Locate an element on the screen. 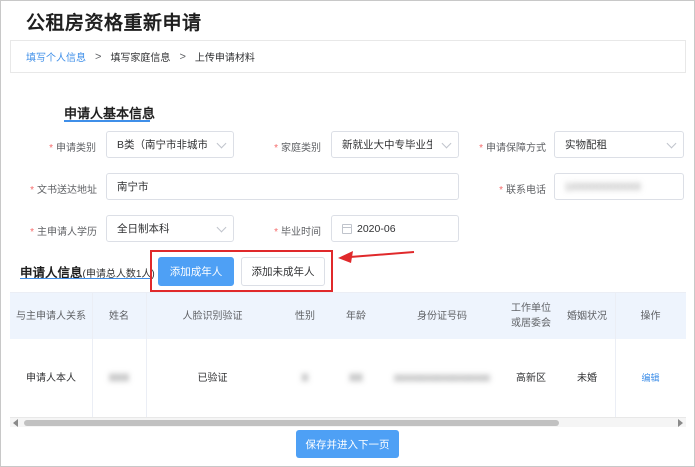 This screenshot has height=467, width=695. header-name: 姓名 is located at coordinates (119, 316).